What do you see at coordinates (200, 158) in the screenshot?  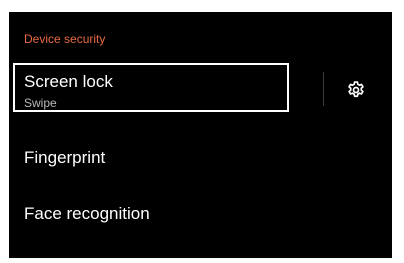 I see `fingerprint-row: Fingerprint` at bounding box center [200, 158].